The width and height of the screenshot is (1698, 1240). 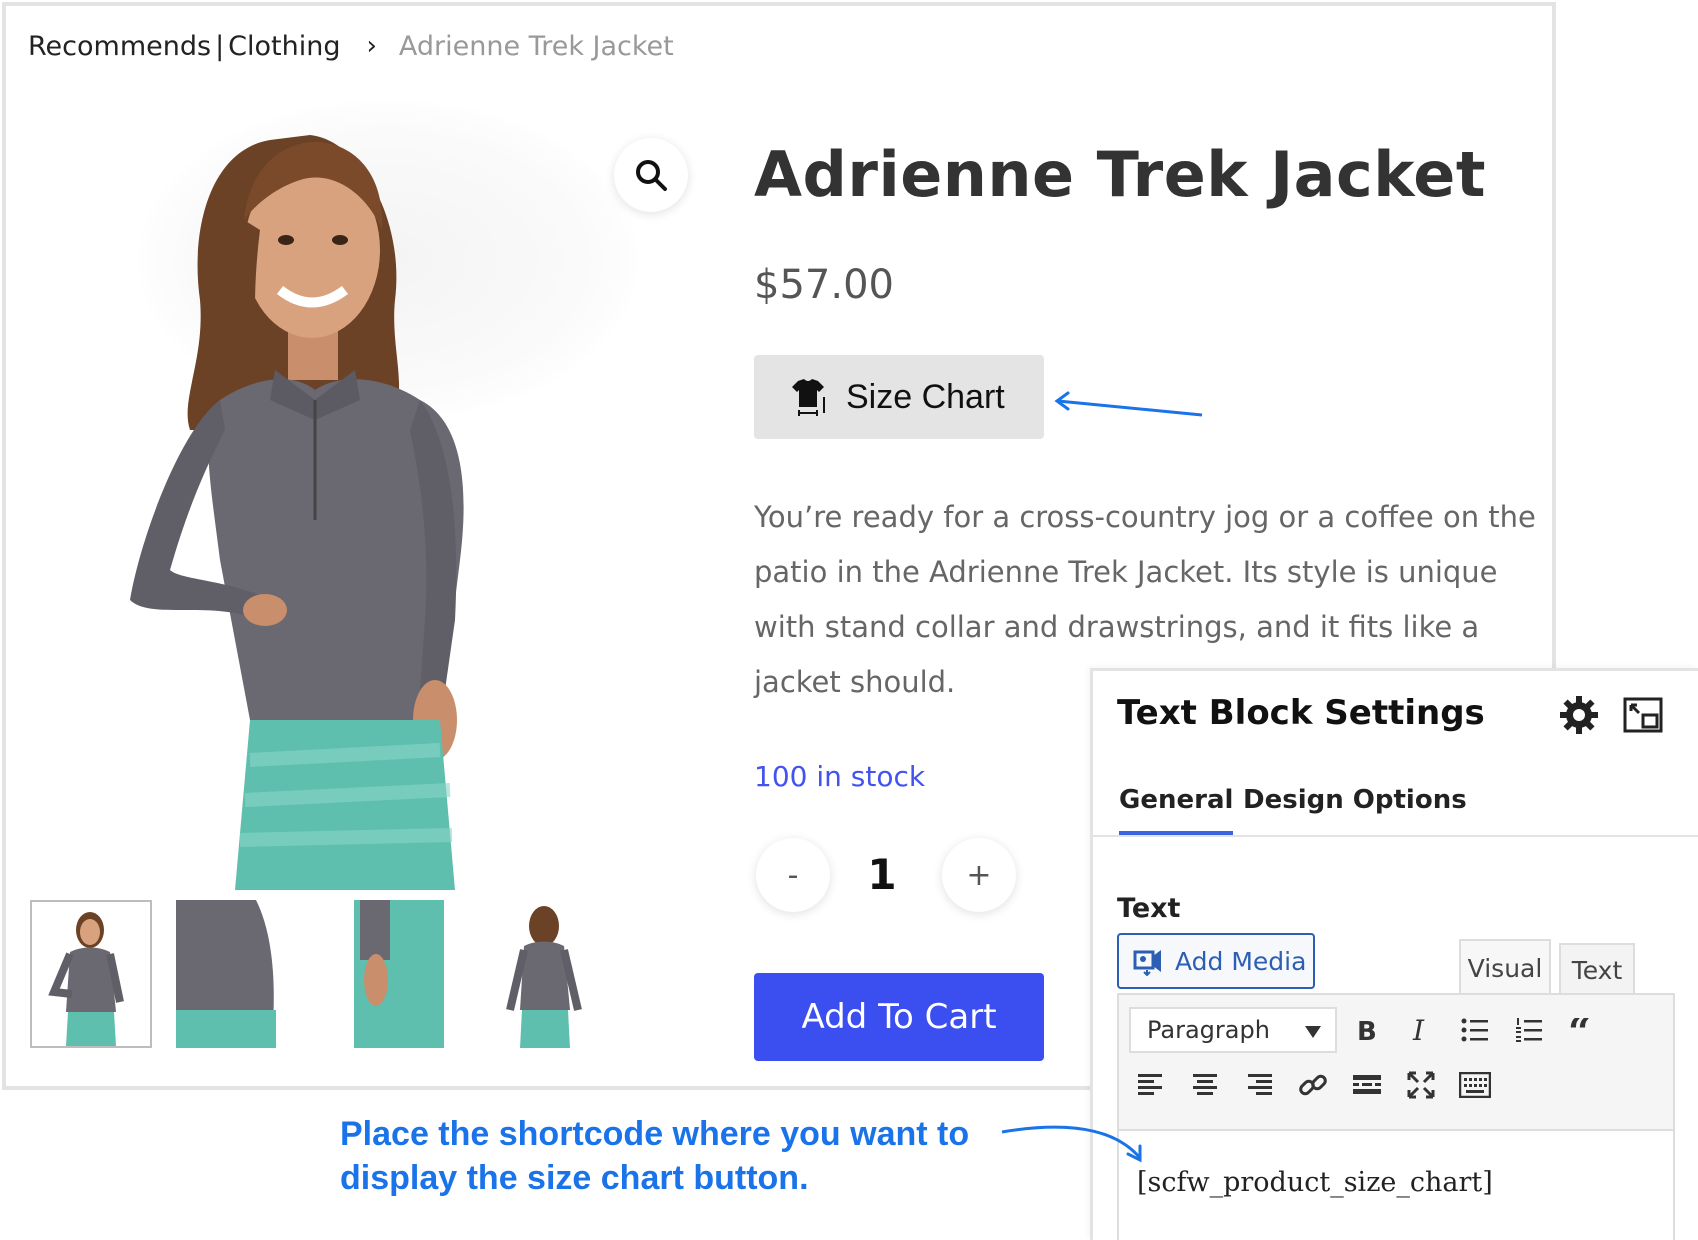 I want to click on format-select-value: Paragraph, so click(x=1208, y=1030).